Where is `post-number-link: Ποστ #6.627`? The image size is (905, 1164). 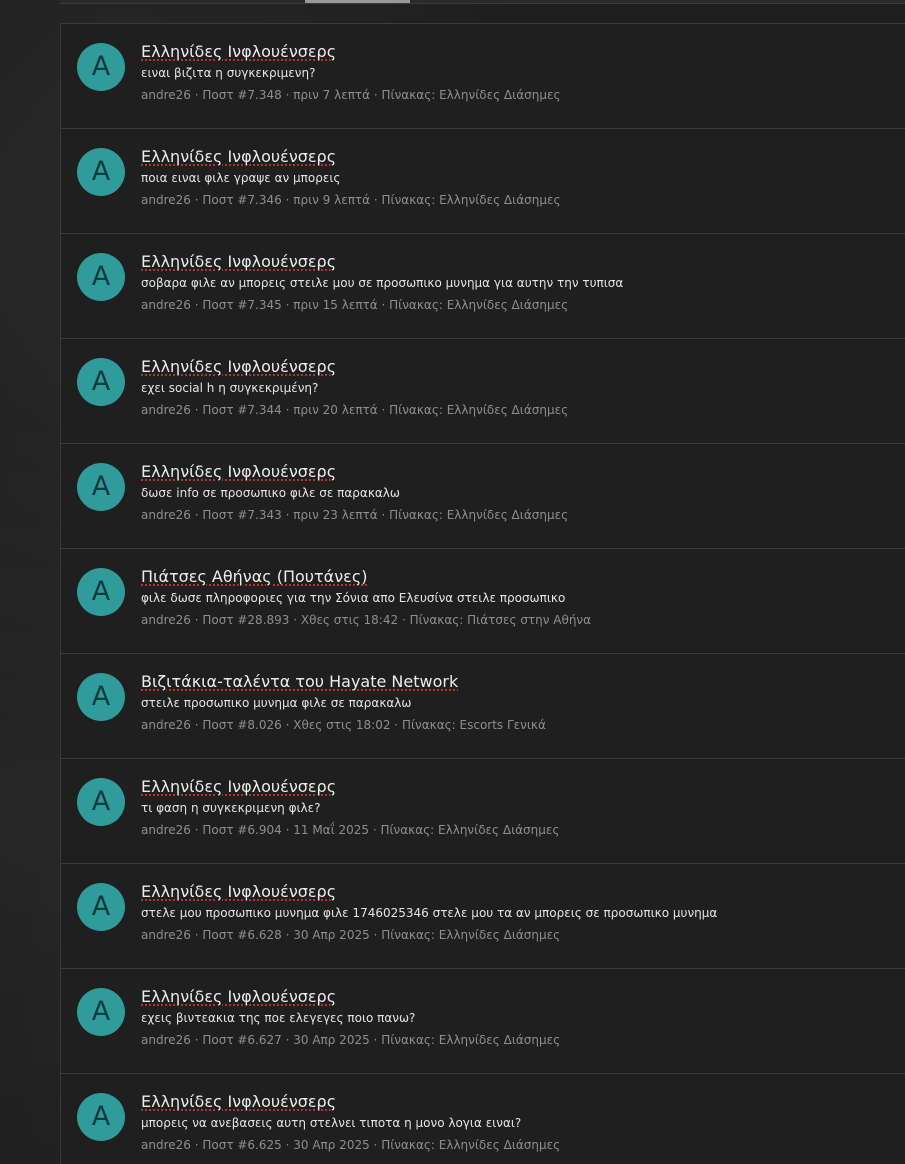
post-number-link: Ποστ #6.627 is located at coordinates (241, 1040).